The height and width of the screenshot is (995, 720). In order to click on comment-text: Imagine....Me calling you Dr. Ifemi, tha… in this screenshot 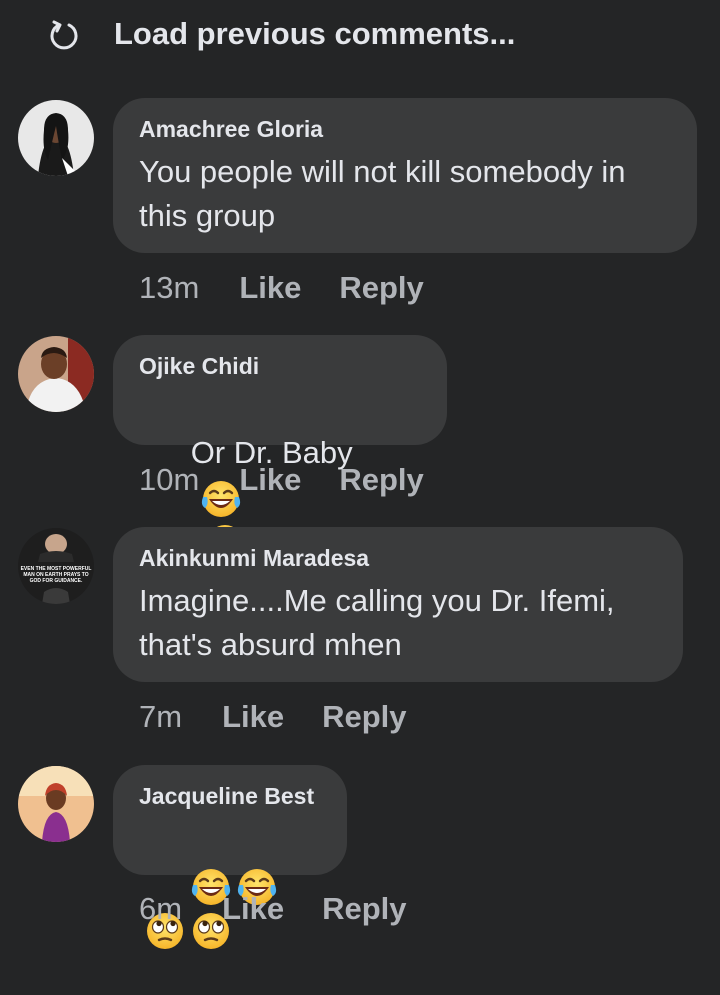, I will do `click(381, 622)`.